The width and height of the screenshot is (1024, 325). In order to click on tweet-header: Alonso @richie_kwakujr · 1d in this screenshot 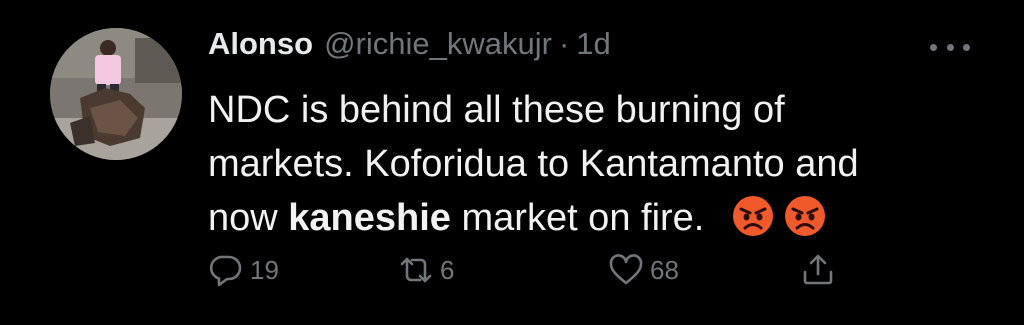, I will do `click(409, 48)`.